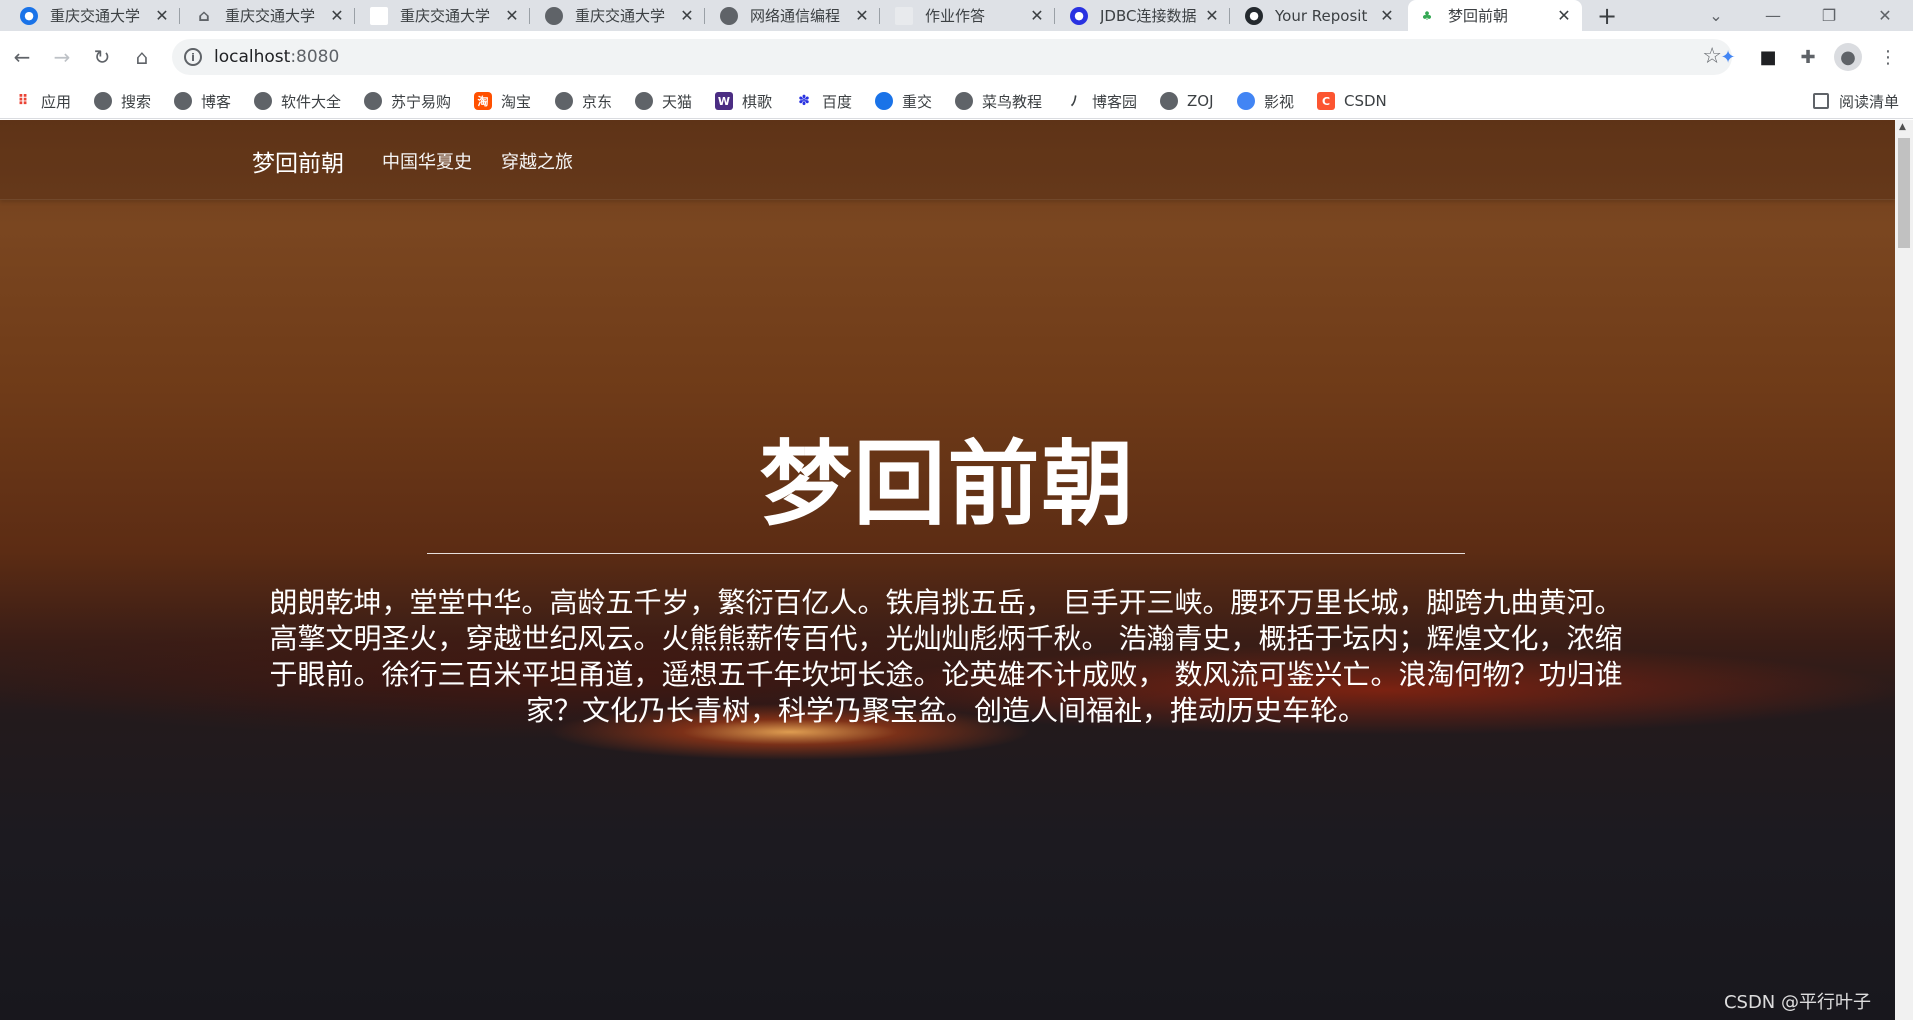 Image resolution: width=1913 pixels, height=1020 pixels. Describe the element at coordinates (1888, 57) in the screenshot. I see `menu-kebab-icon: ⋮` at that location.